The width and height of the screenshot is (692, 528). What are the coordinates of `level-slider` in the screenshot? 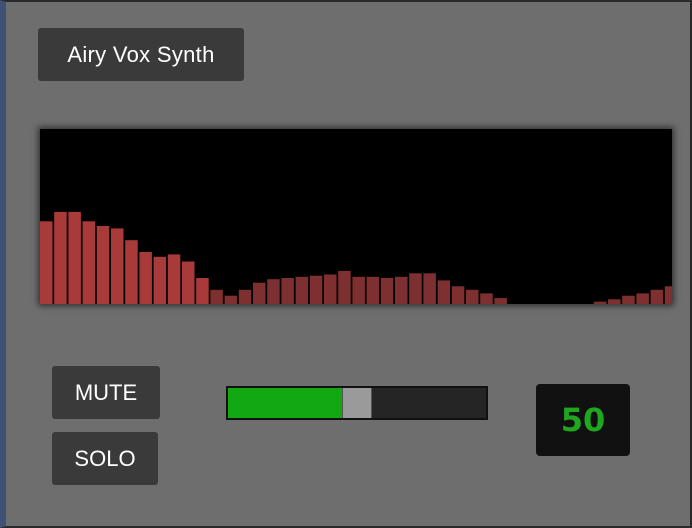 It's located at (357, 403).